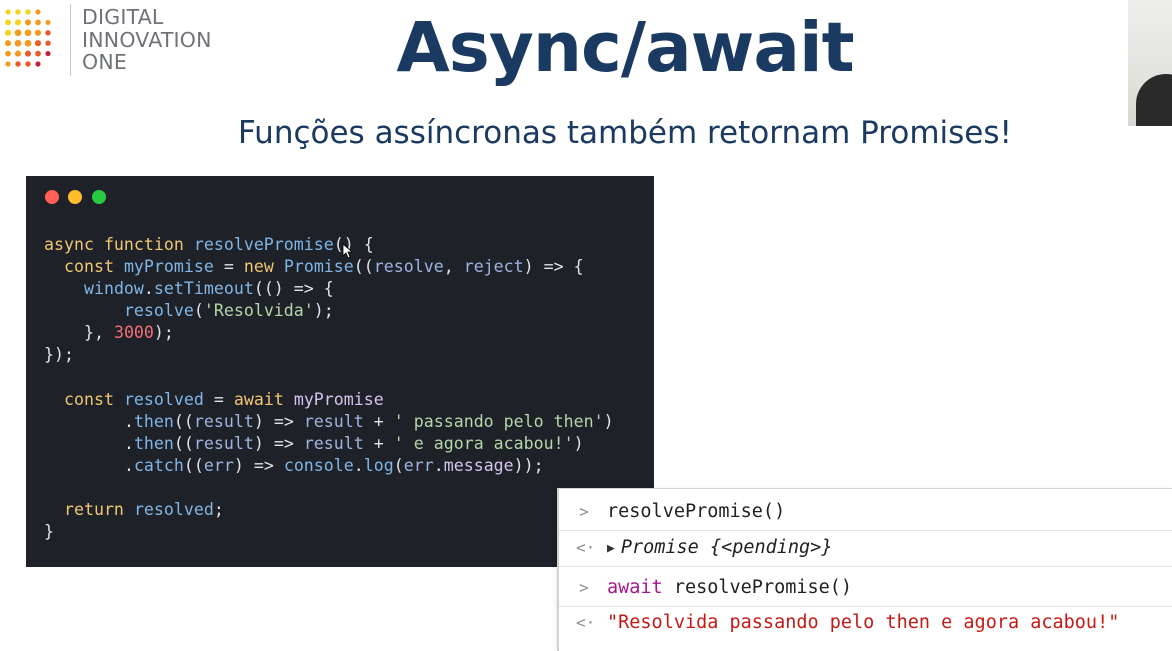  I want to click on console-input-row: > resolvePromise(), so click(865, 512).